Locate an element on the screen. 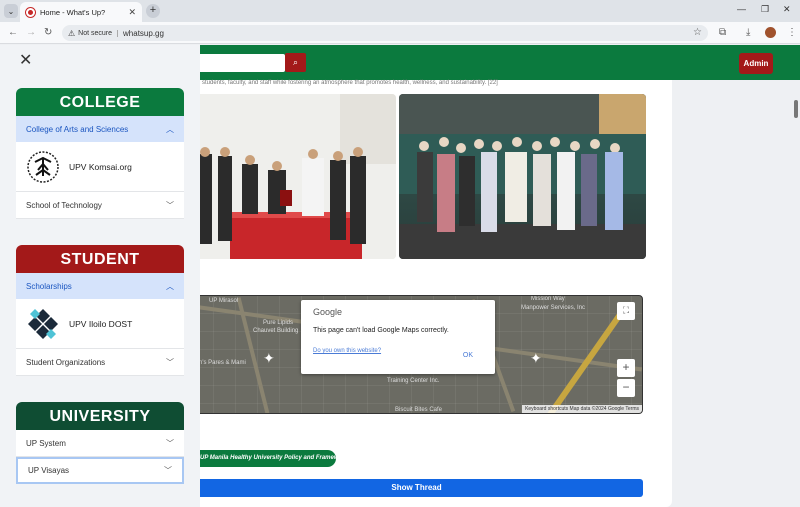 The width and height of the screenshot is (800, 507). accordion-label: UP System is located at coordinates (46, 443).